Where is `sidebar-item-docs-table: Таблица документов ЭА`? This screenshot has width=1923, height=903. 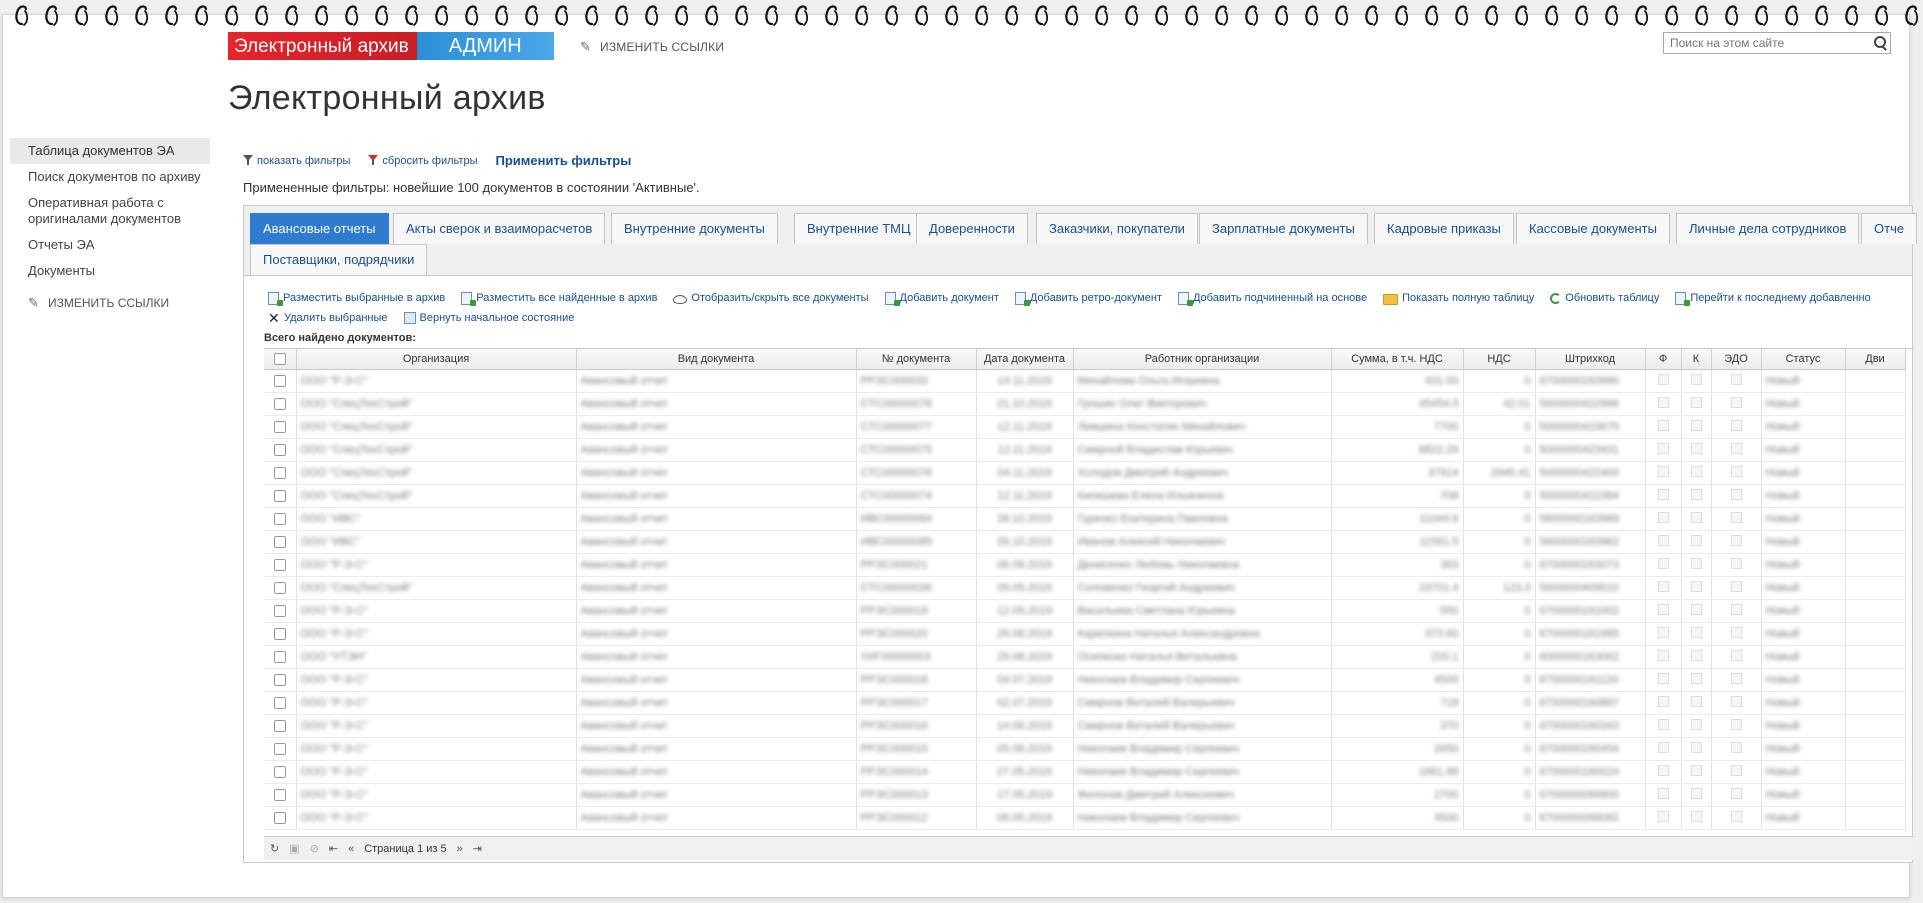 sidebar-item-docs-table: Таблица документов ЭА is located at coordinates (110, 151).